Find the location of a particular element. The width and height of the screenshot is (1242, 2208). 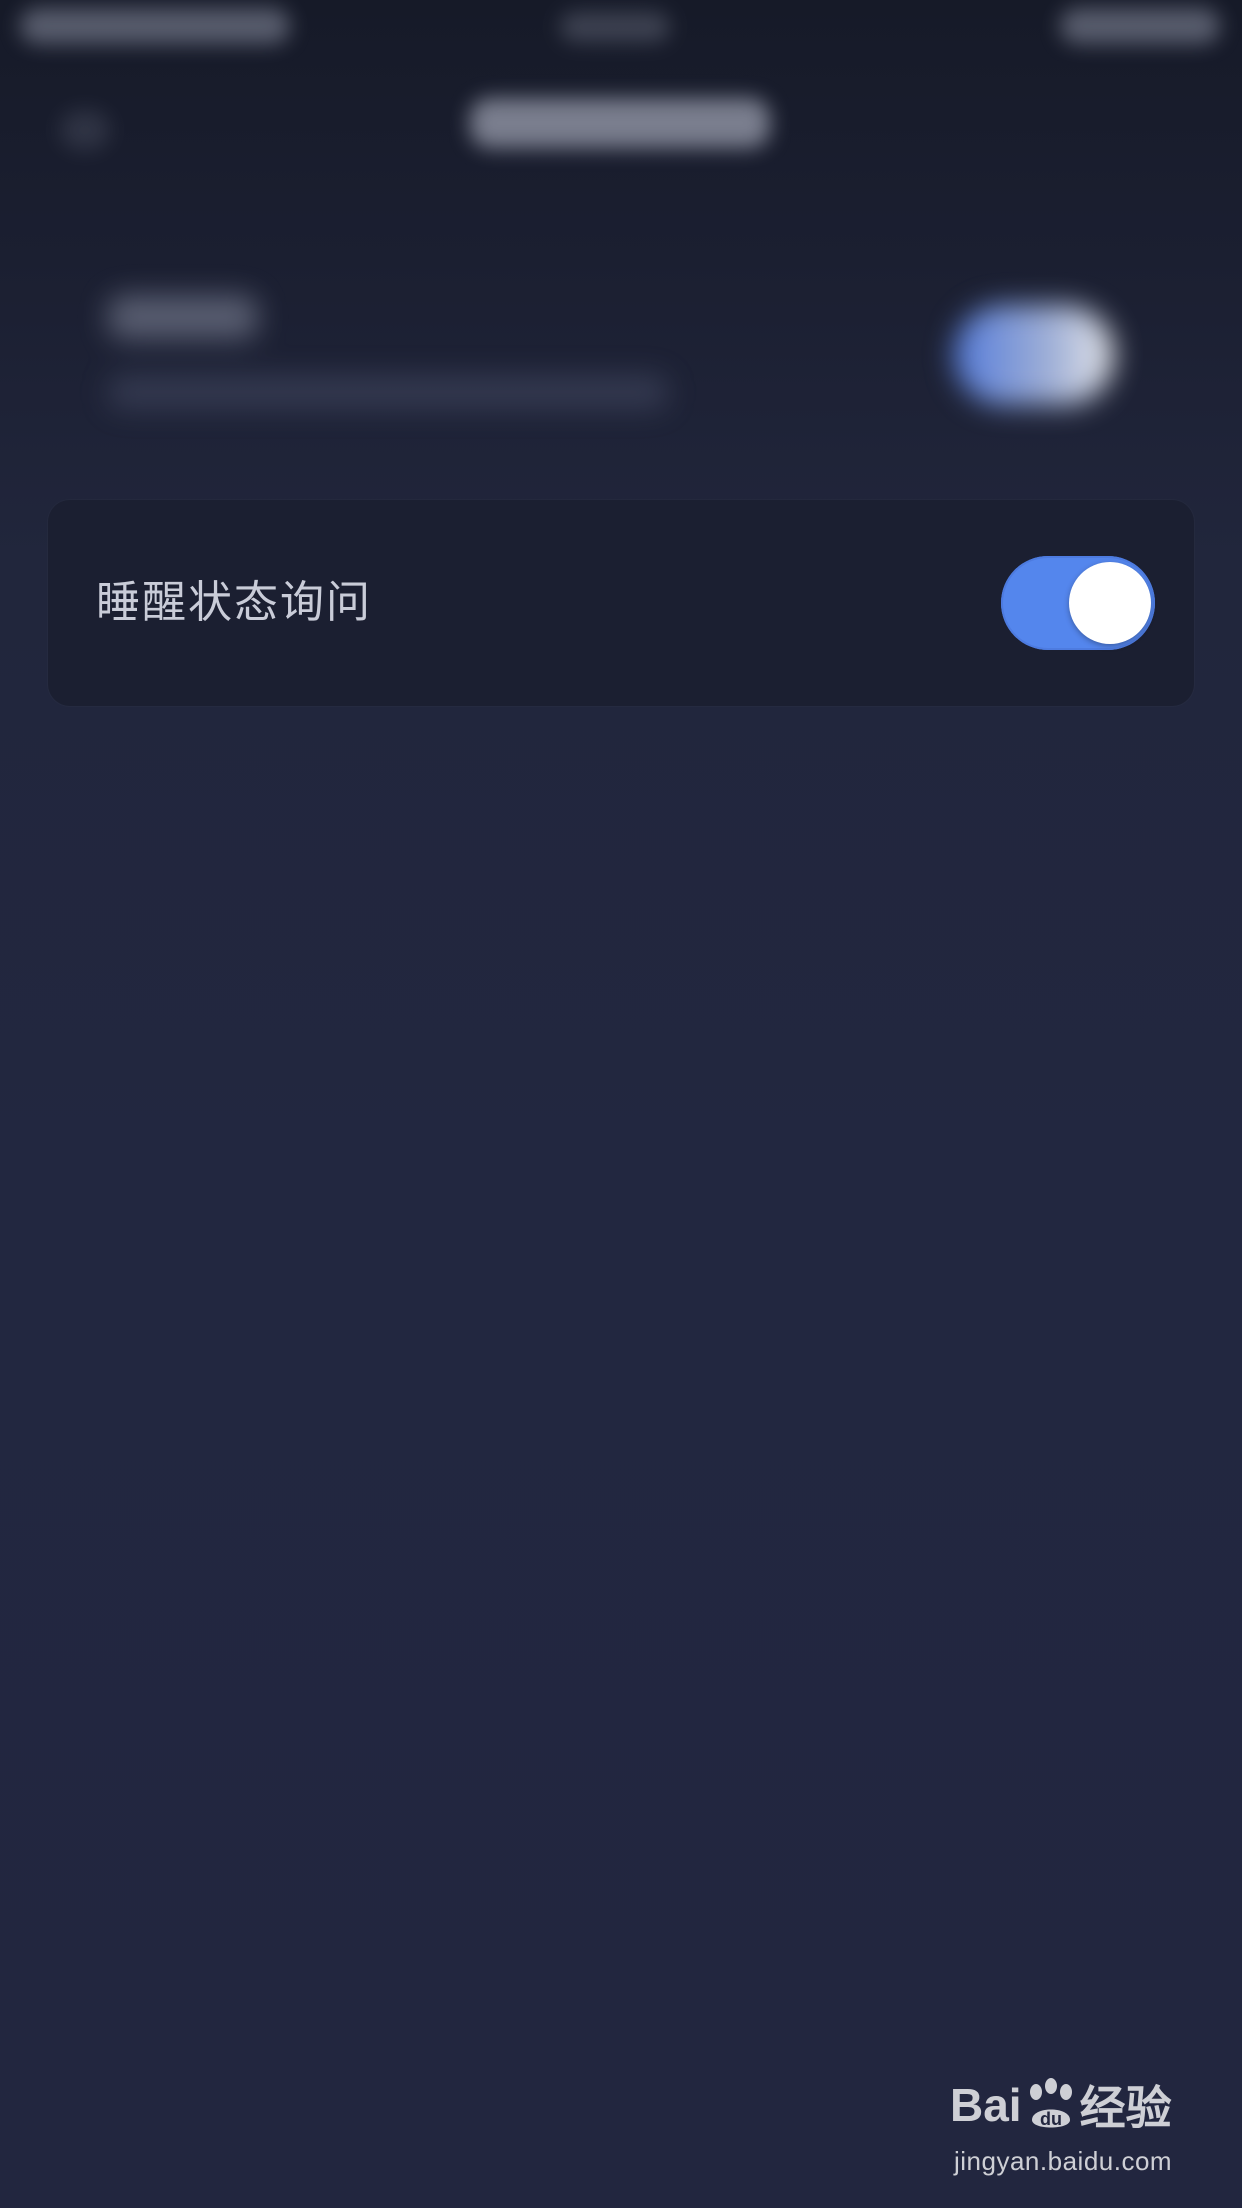

watermark-url: jingyan.baidu.com is located at coordinates (1063, 2161).